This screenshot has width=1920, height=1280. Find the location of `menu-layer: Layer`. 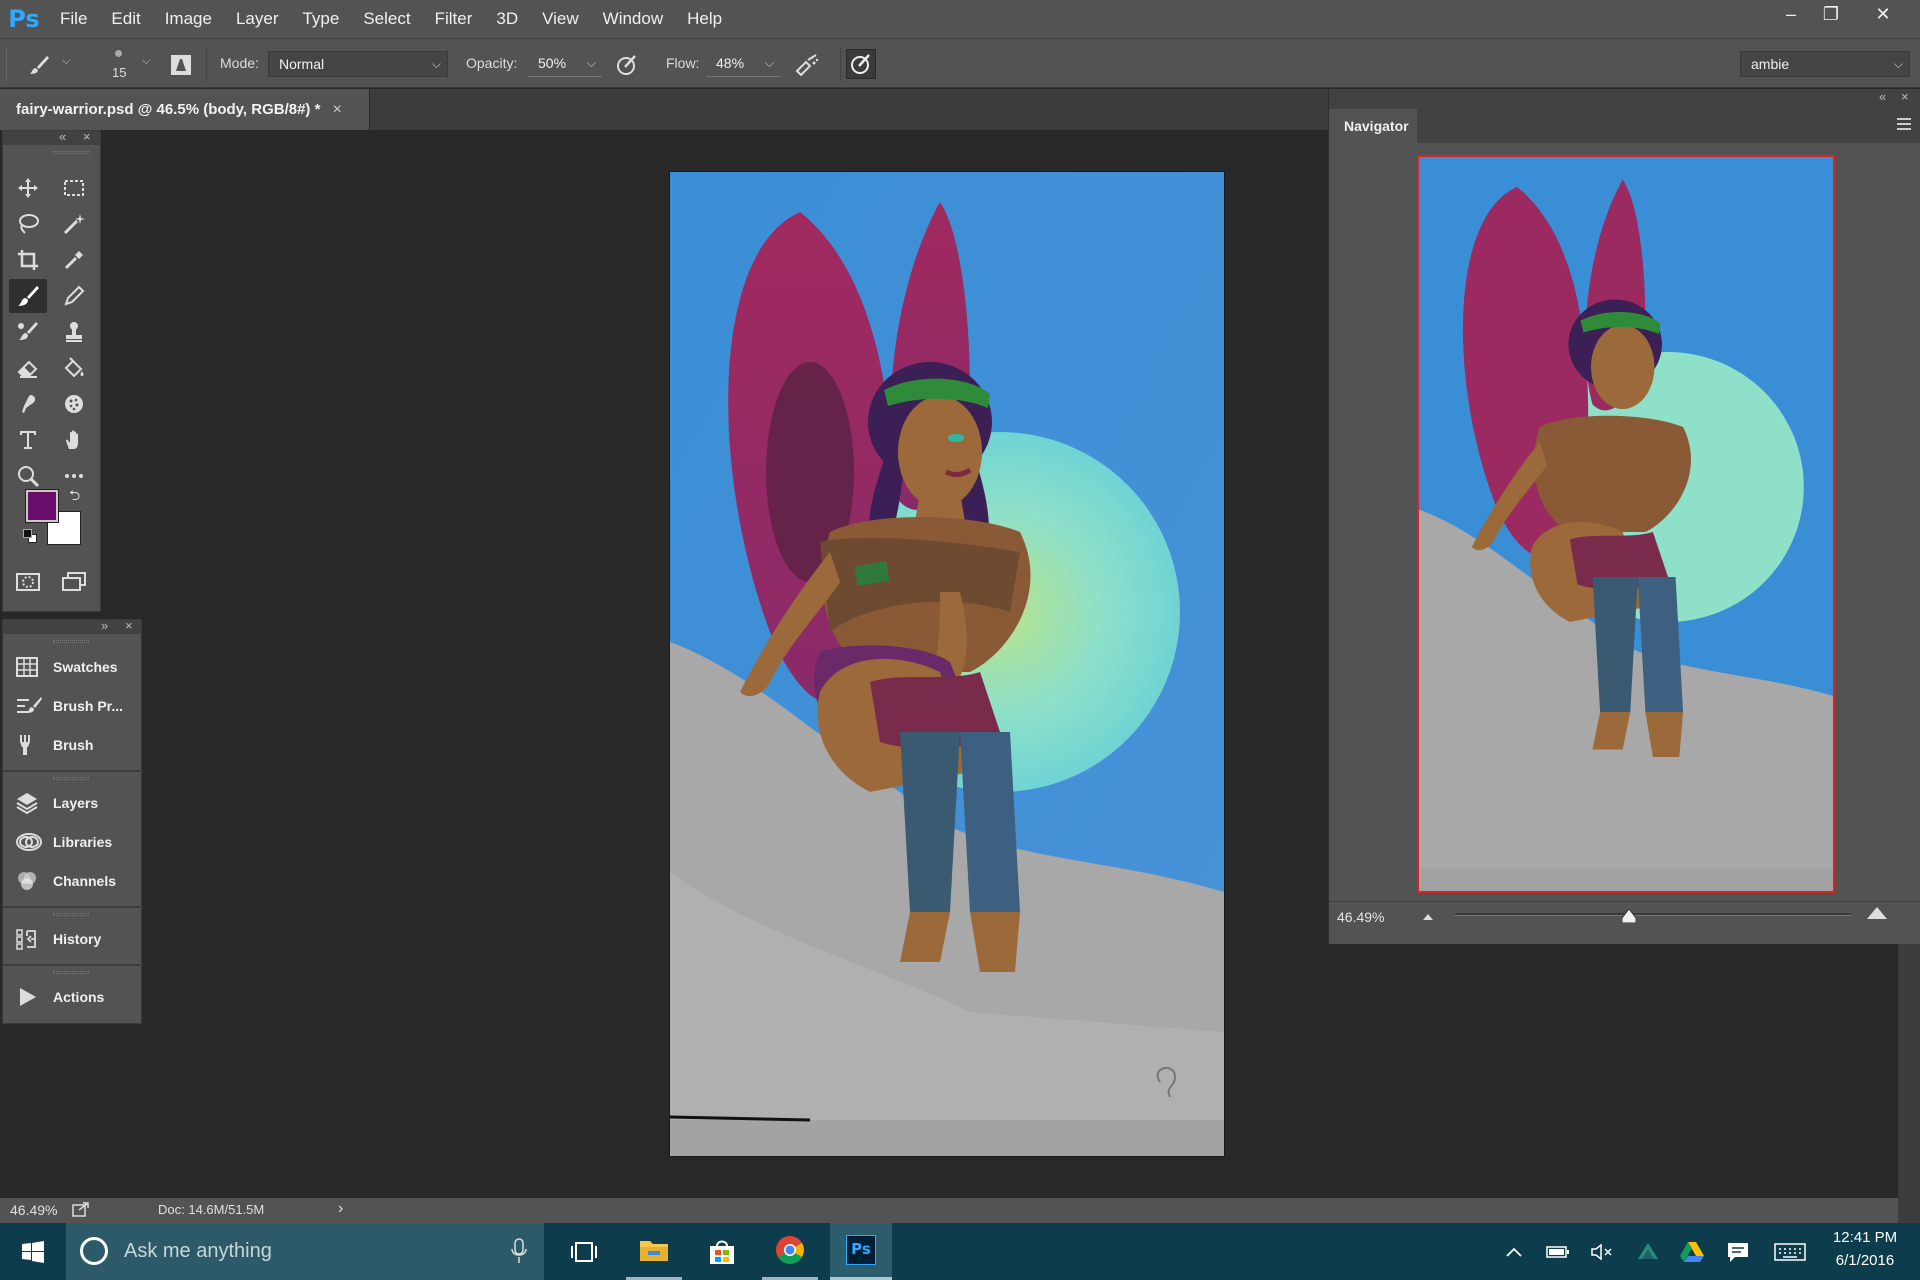

menu-layer: Layer is located at coordinates (257, 19).